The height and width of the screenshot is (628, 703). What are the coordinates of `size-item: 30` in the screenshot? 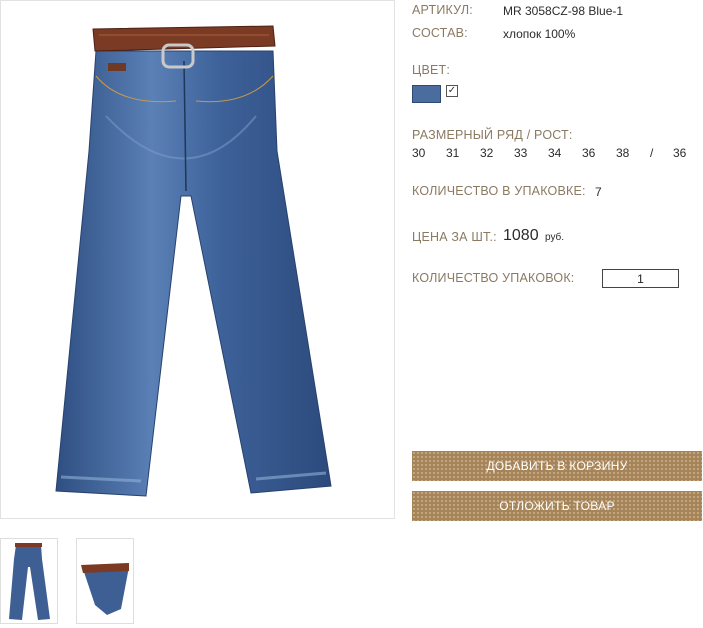 It's located at (419, 153).